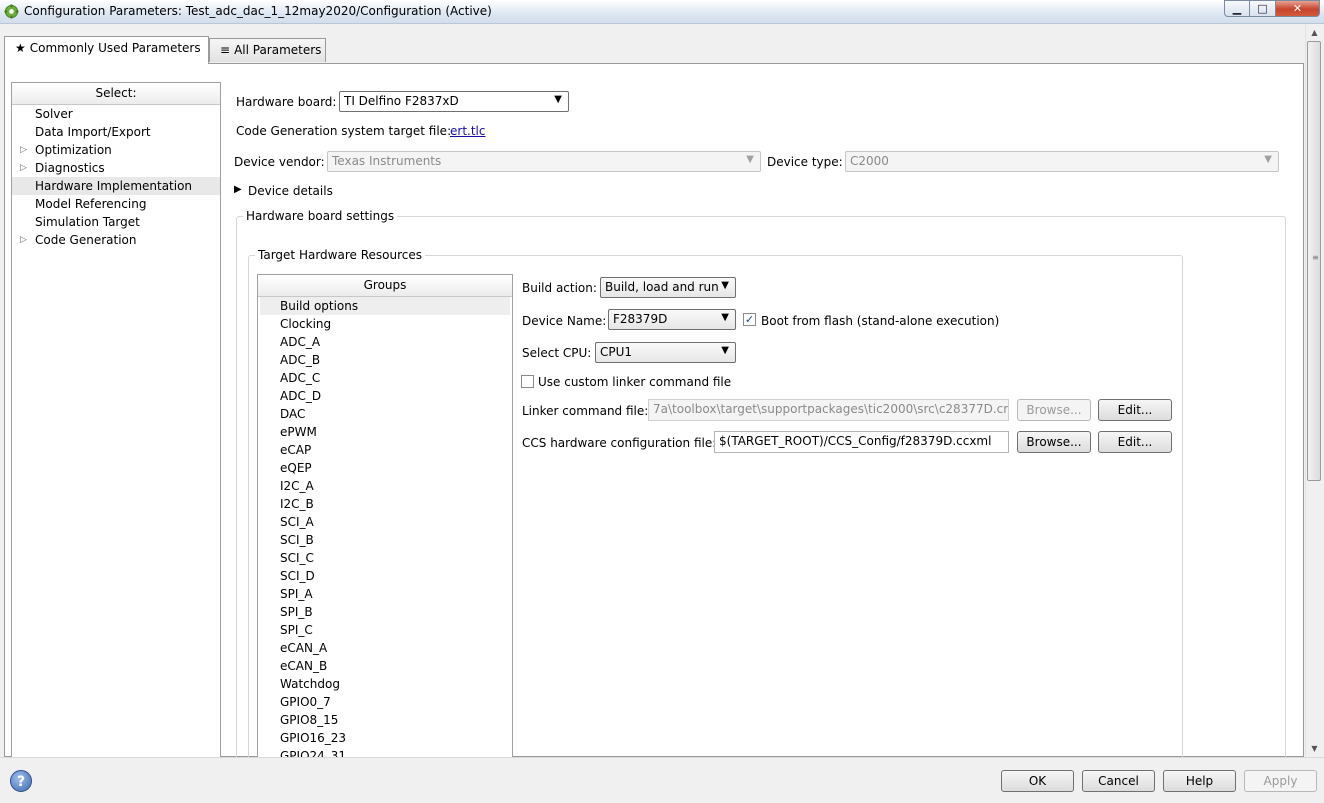 This screenshot has width=1324, height=803. I want to click on tab-commonly-used-parameters: ★ Commonly Used Parameters, so click(106, 50).